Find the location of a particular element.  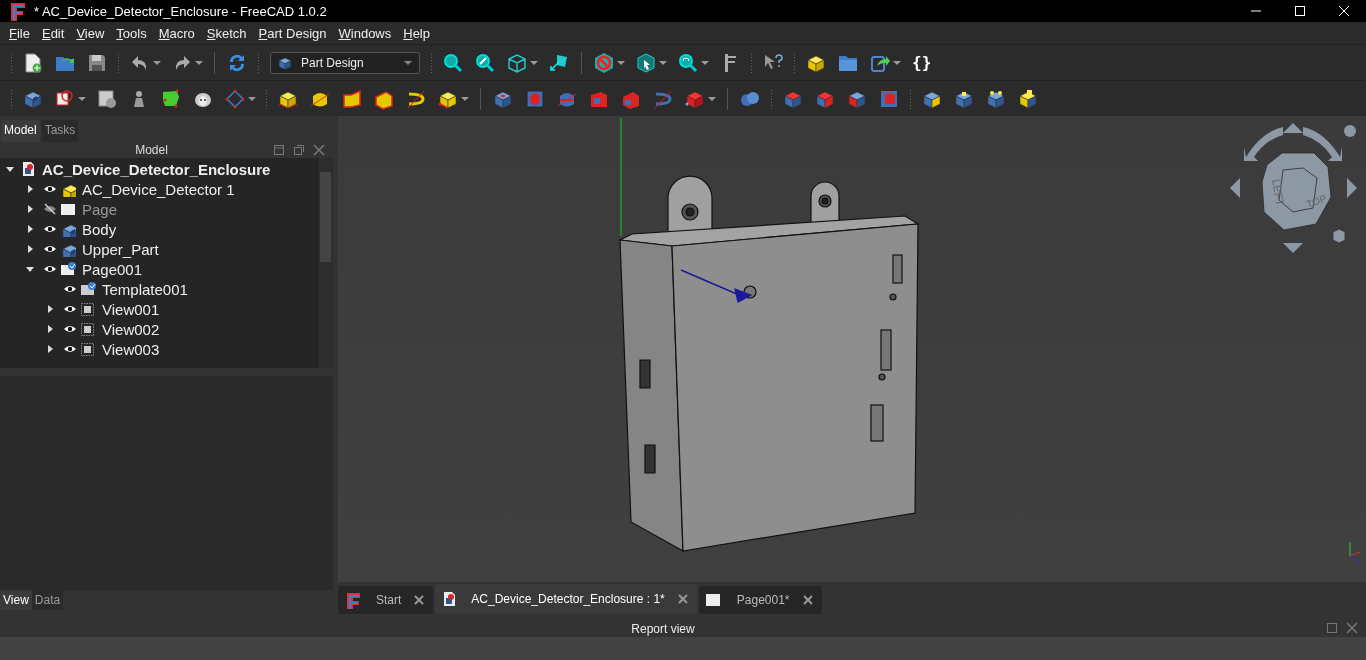

panel-title: Model is located at coordinates (151, 150).